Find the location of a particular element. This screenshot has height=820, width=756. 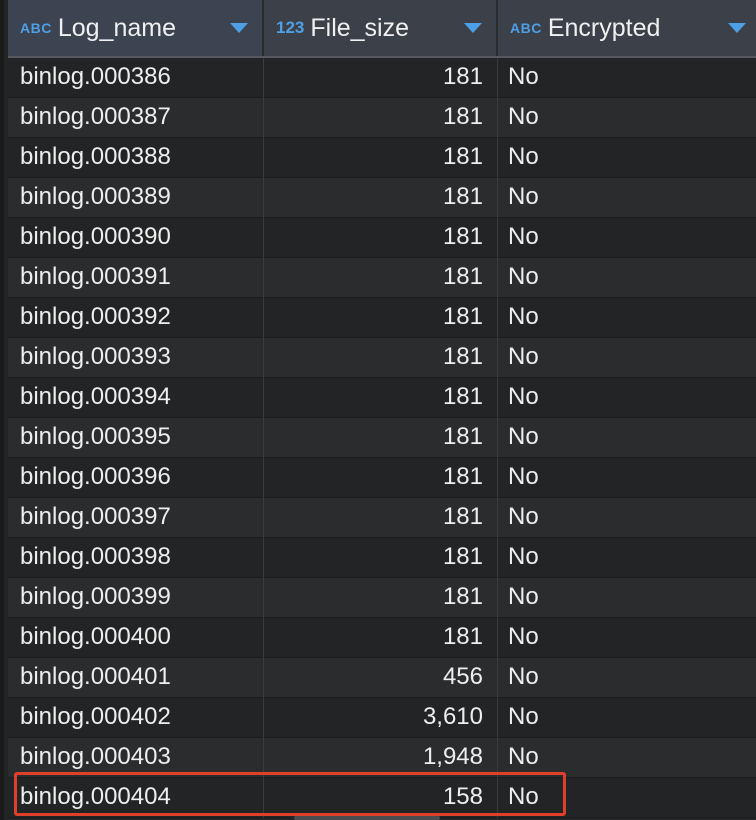

horizontal-scrollbar is located at coordinates (367, 818).